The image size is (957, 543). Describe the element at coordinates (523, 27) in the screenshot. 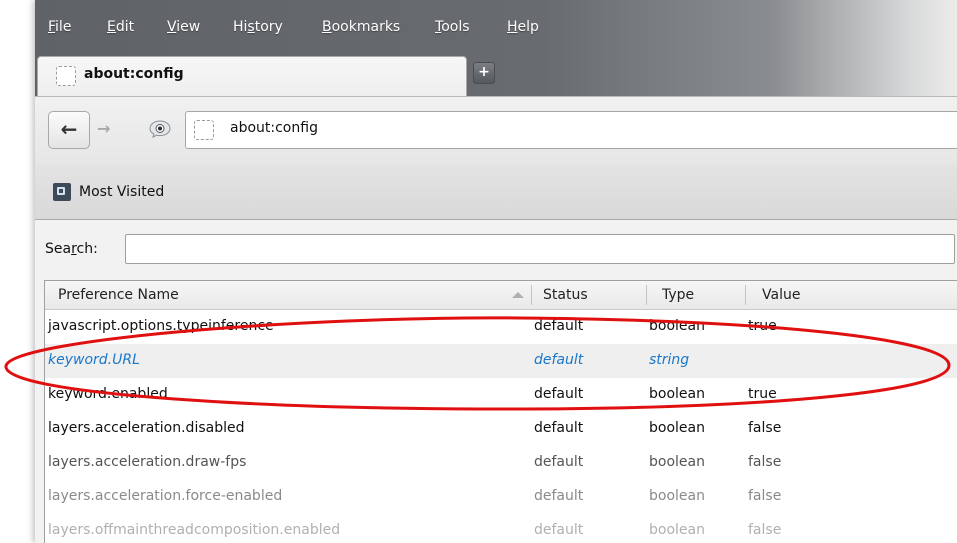

I see `menu-help: Help` at that location.